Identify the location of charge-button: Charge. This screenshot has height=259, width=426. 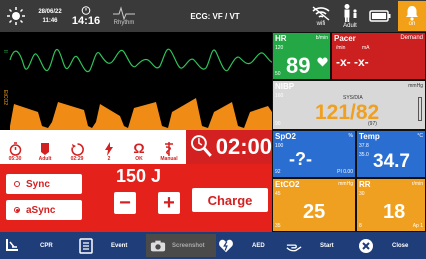
(230, 200).